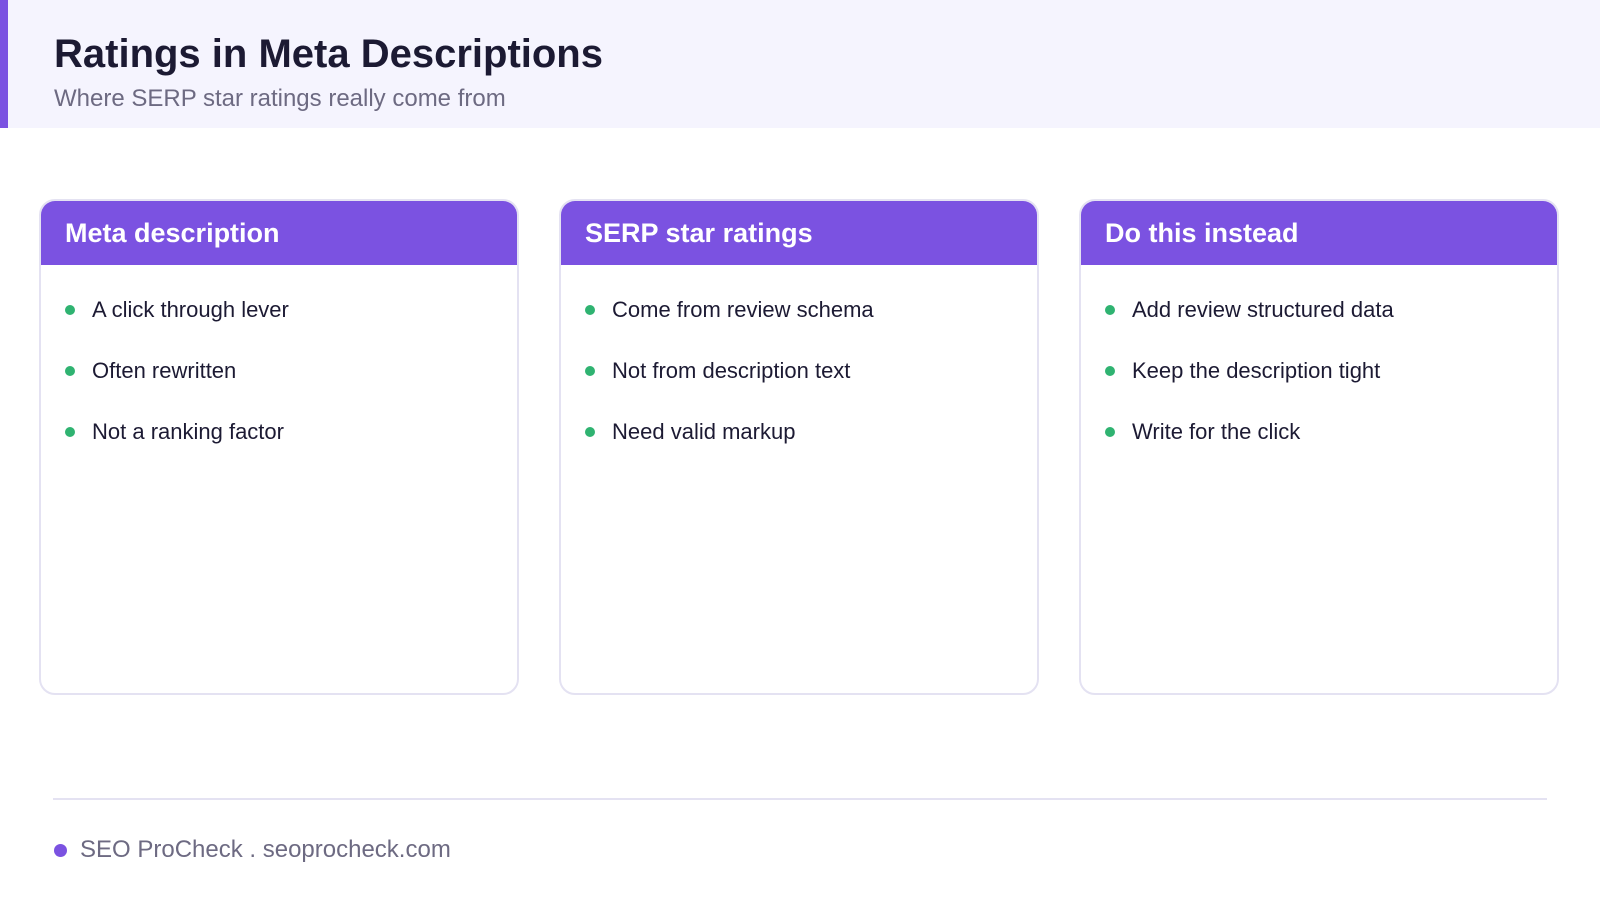  I want to click on card-header: Meta description, so click(279, 233).